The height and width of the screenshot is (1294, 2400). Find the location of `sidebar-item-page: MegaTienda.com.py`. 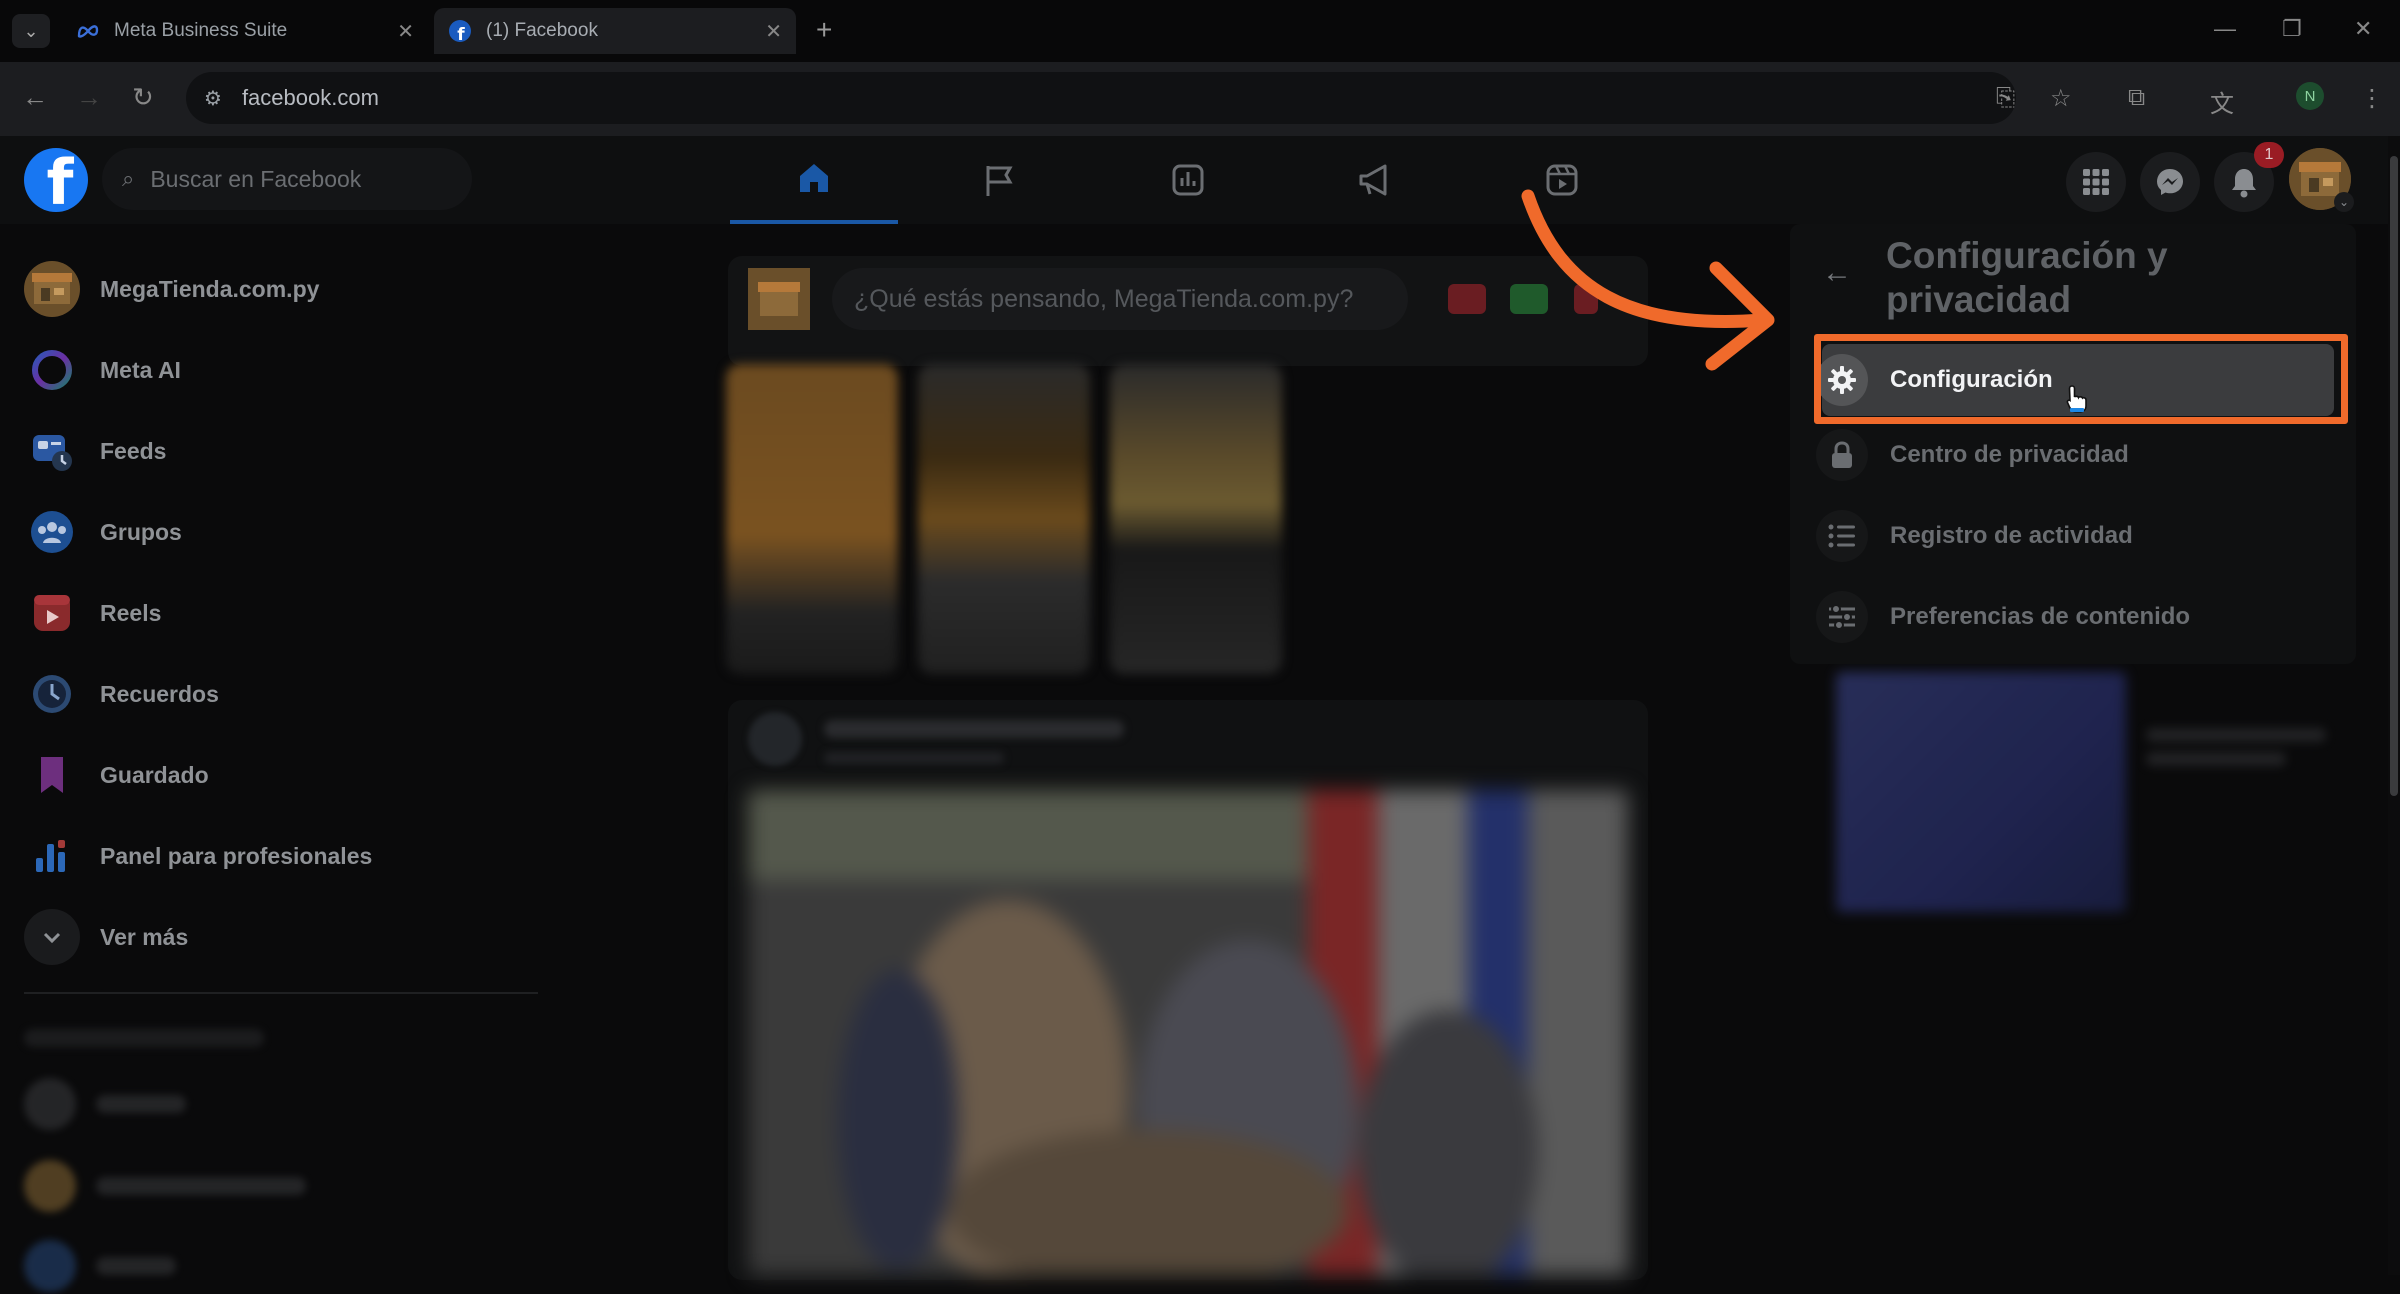

sidebar-item-page: MegaTienda.com.py is located at coordinates (171, 289).